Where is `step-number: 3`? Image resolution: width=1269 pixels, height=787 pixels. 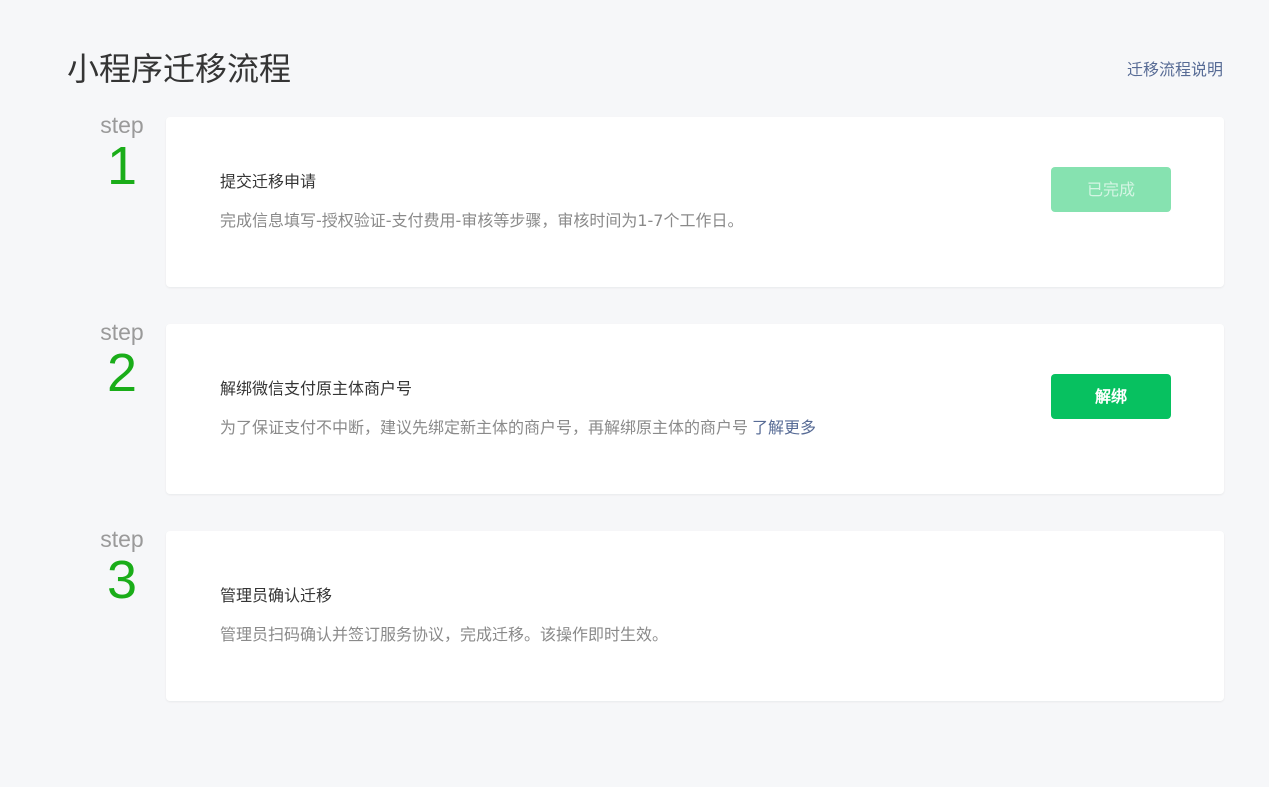 step-number: 3 is located at coordinates (122, 580).